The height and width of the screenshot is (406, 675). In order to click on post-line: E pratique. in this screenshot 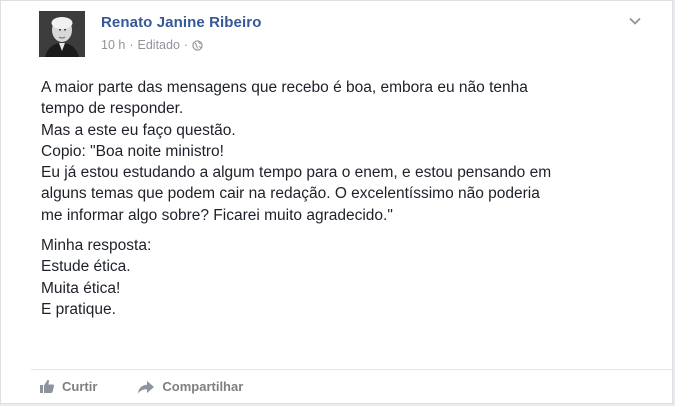, I will do `click(78, 309)`.